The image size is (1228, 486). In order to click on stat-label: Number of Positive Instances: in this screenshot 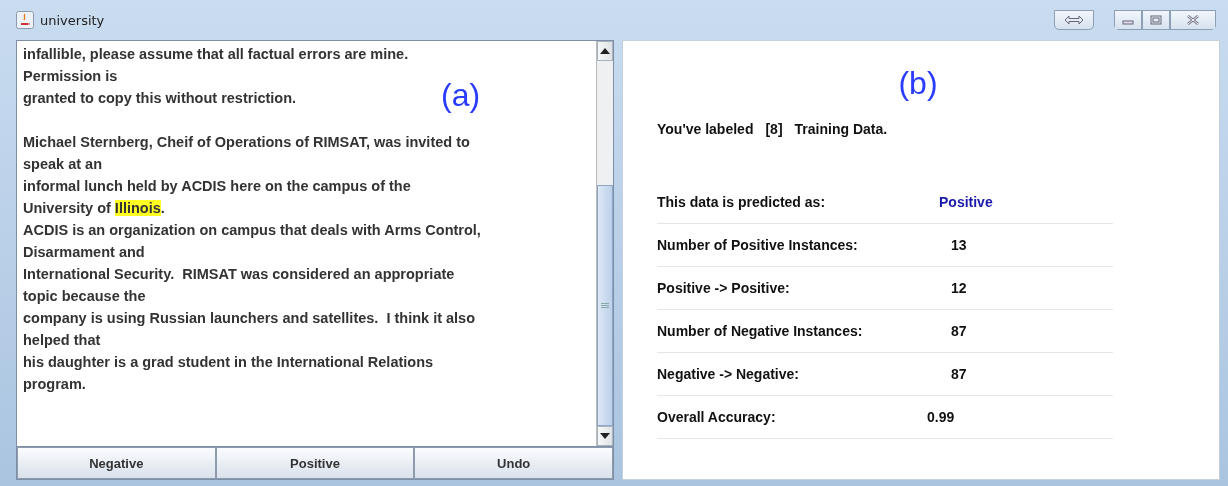, I will do `click(758, 245)`.